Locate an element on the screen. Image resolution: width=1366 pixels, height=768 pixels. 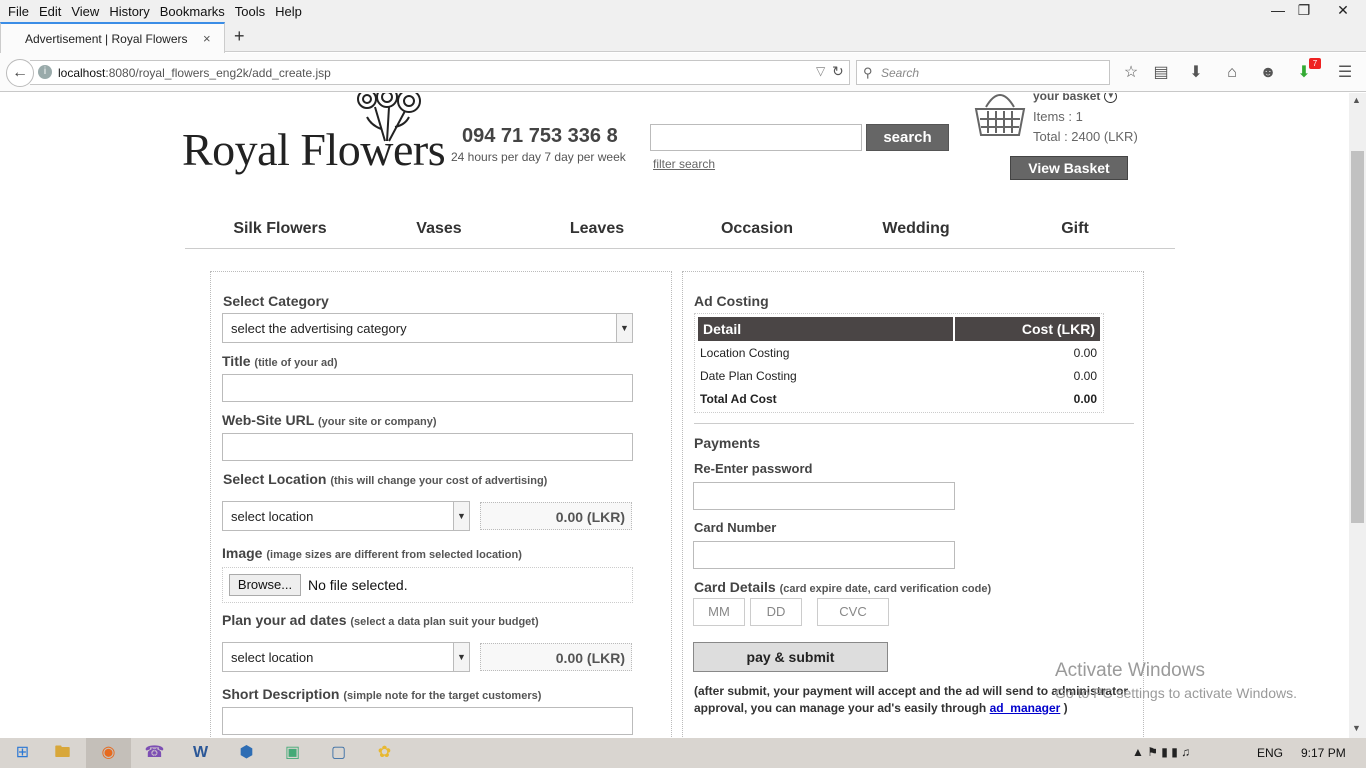
tab-advertisement: Advertisement | Royal Flowers × is located at coordinates (112, 37).